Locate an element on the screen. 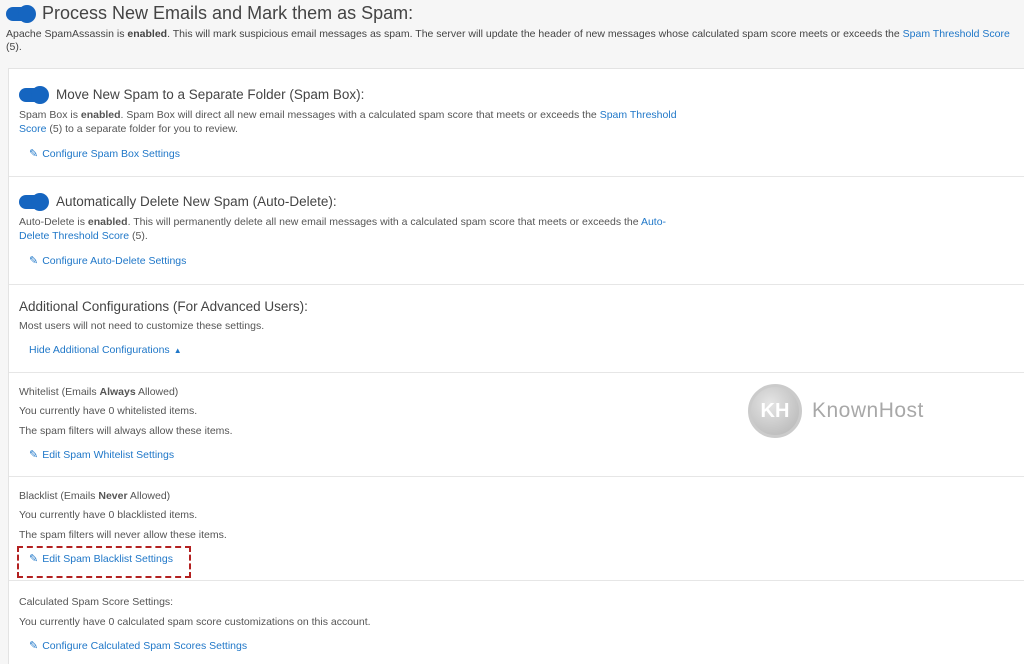  auto-delete-toggle is located at coordinates (34, 201).